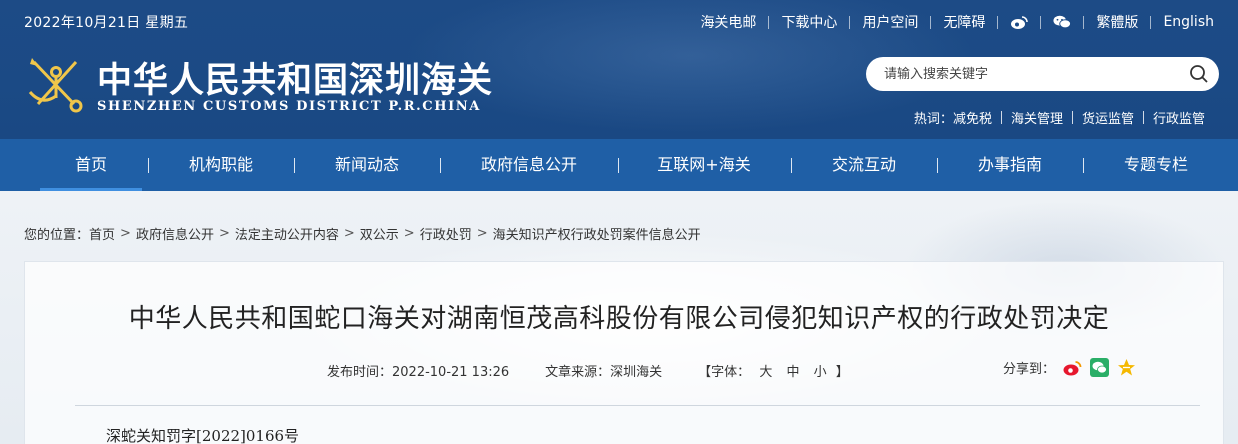 This screenshot has height=444, width=1238. I want to click on article-source: 文章来源：深圳海关, so click(604, 372).